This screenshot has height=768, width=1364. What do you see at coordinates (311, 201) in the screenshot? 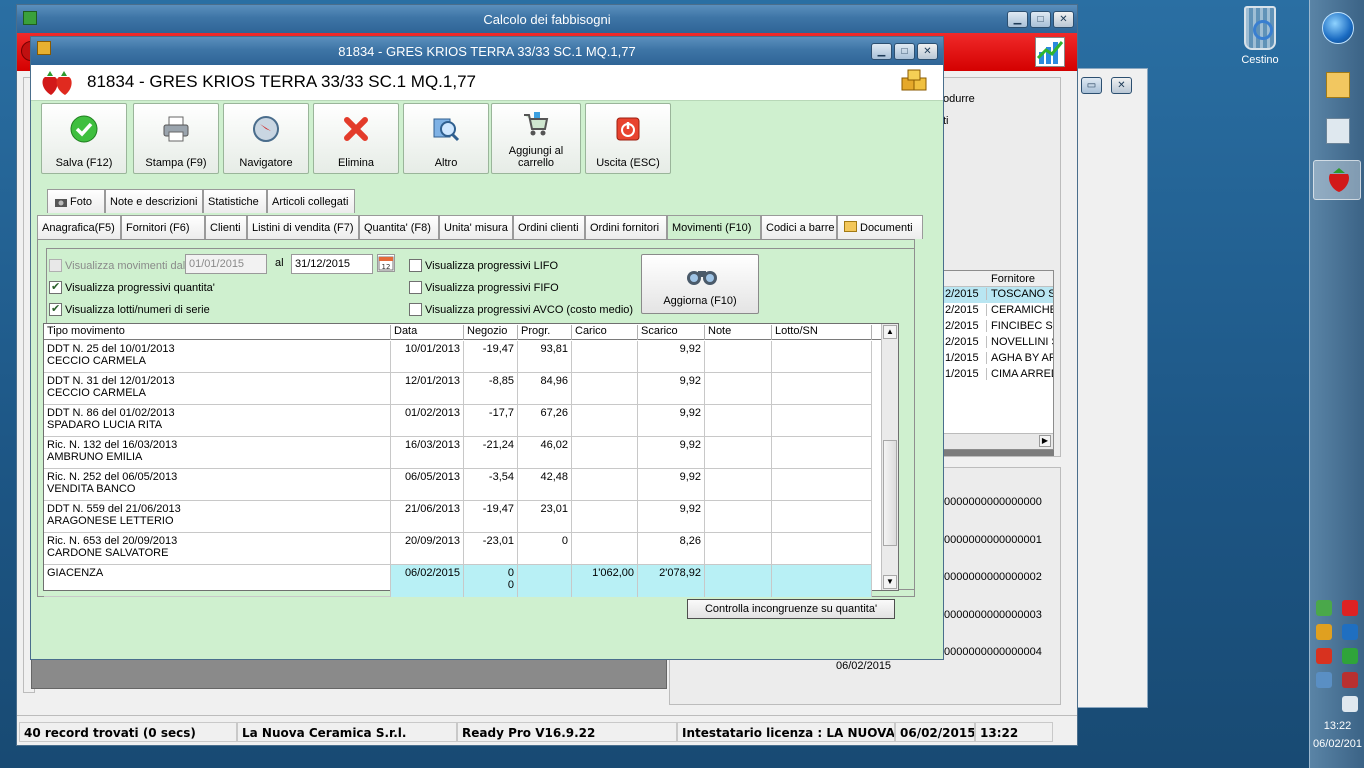
I see `tab-linked-articles: Articoli collegati` at bounding box center [311, 201].